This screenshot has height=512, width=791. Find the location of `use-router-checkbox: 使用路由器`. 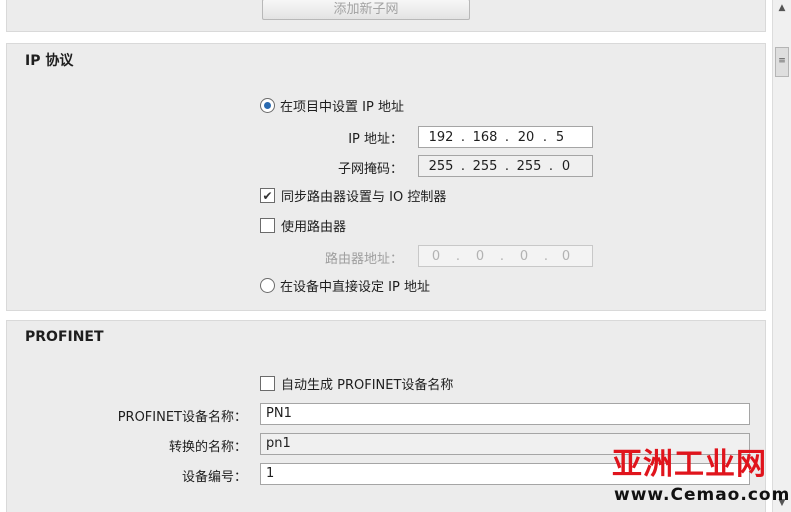

use-router-checkbox: 使用路由器 is located at coordinates (303, 225).